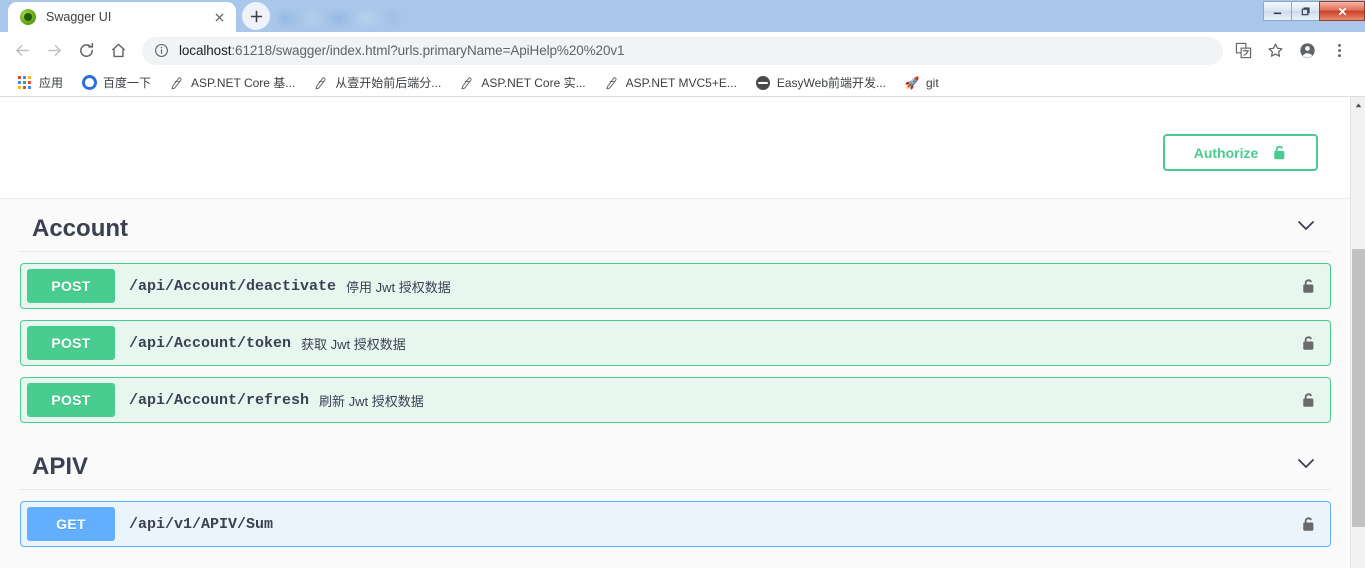 The height and width of the screenshot is (568, 1365). What do you see at coordinates (675, 524) in the screenshot?
I see `operation-row: GET /api/v1/APIV/Sum` at bounding box center [675, 524].